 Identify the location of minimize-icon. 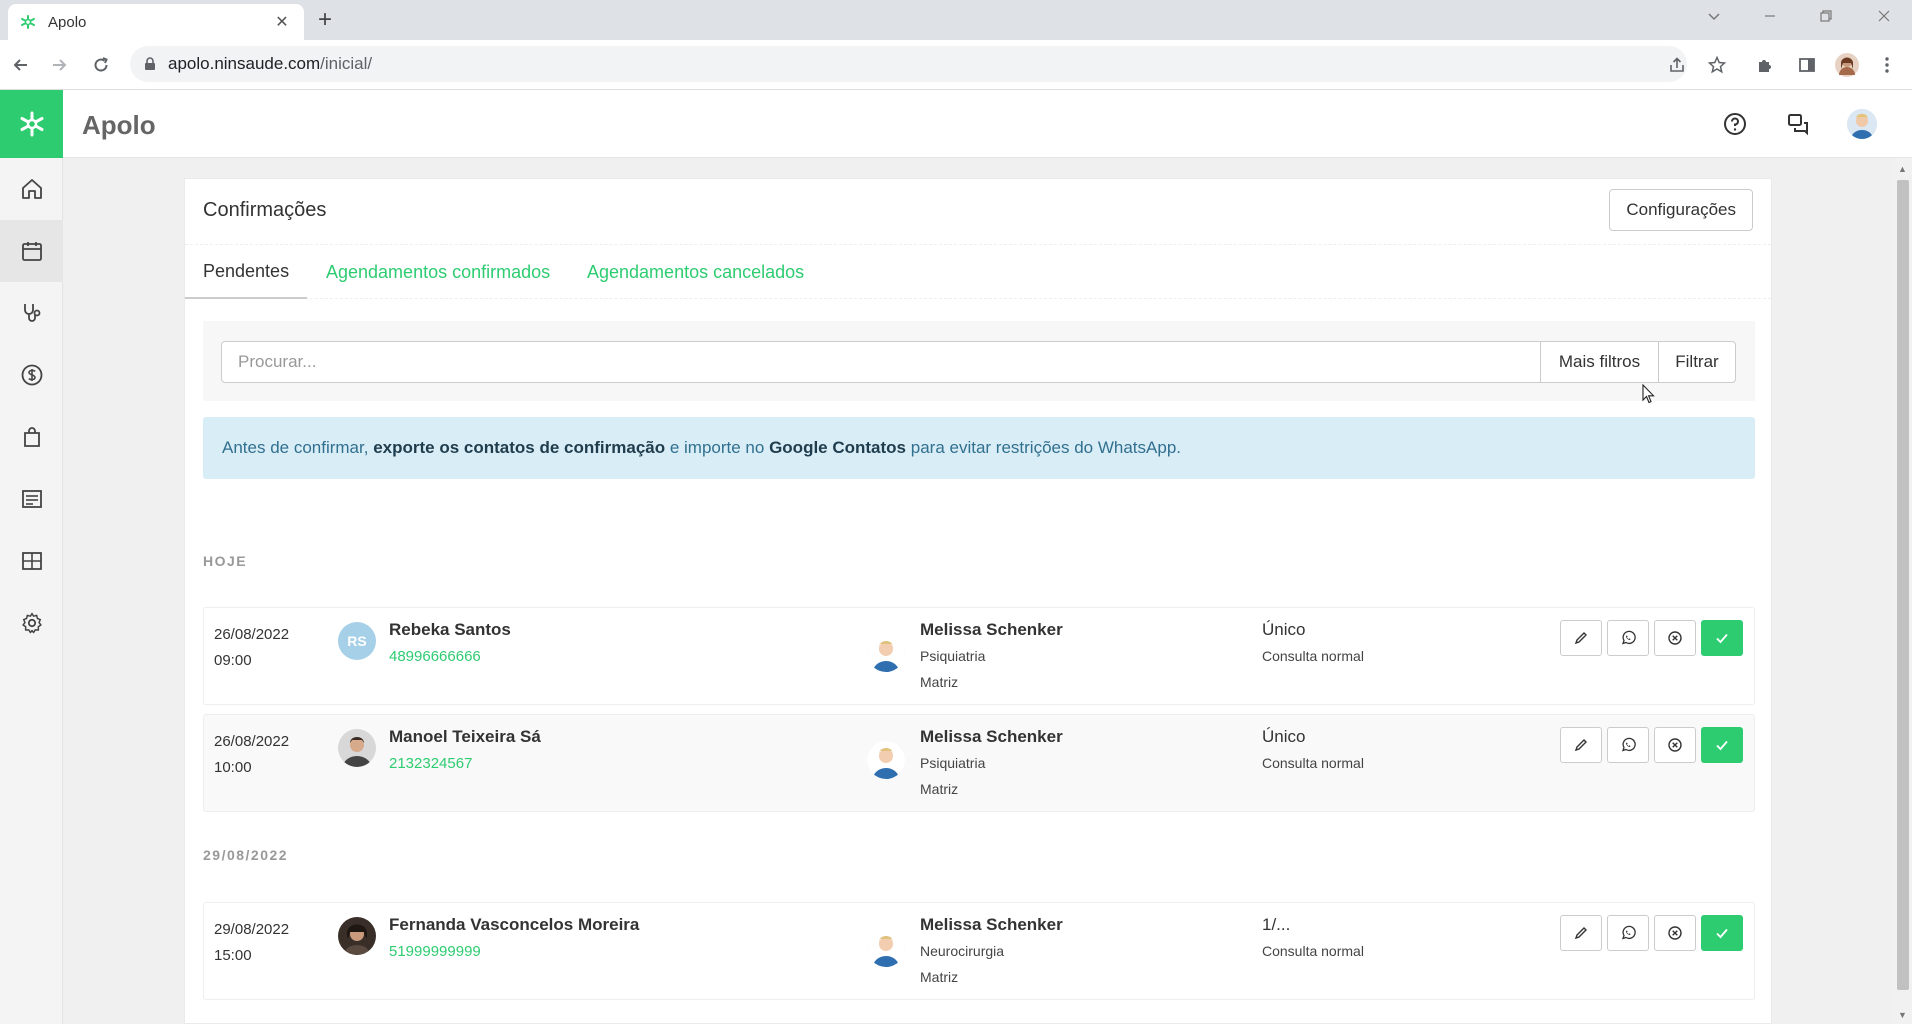
(1770, 18).